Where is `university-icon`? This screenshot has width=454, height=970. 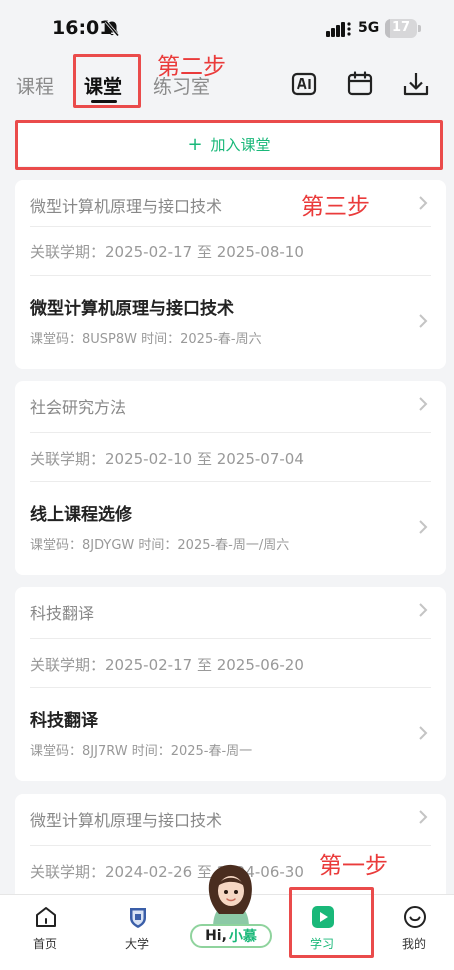
university-icon is located at coordinates (138, 918).